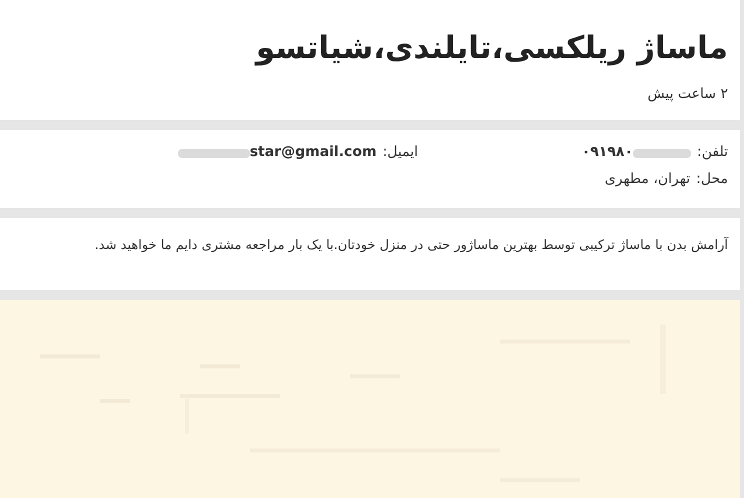  What do you see at coordinates (313, 152) in the screenshot?
I see `email-address: star@gmail.com` at bounding box center [313, 152].